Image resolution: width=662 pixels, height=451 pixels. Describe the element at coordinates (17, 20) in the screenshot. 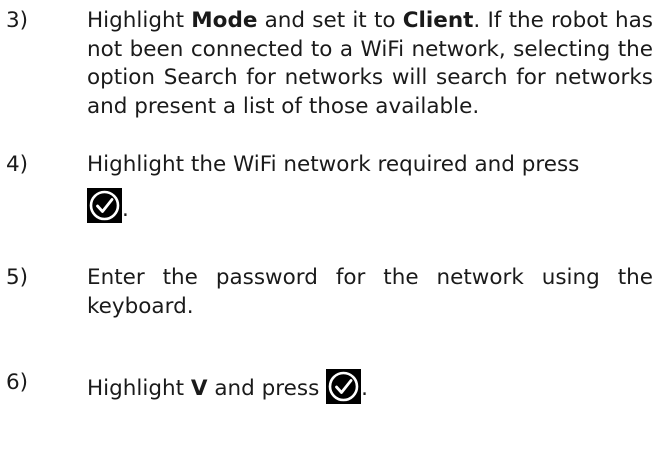

I see `step-number: 3)` at that location.